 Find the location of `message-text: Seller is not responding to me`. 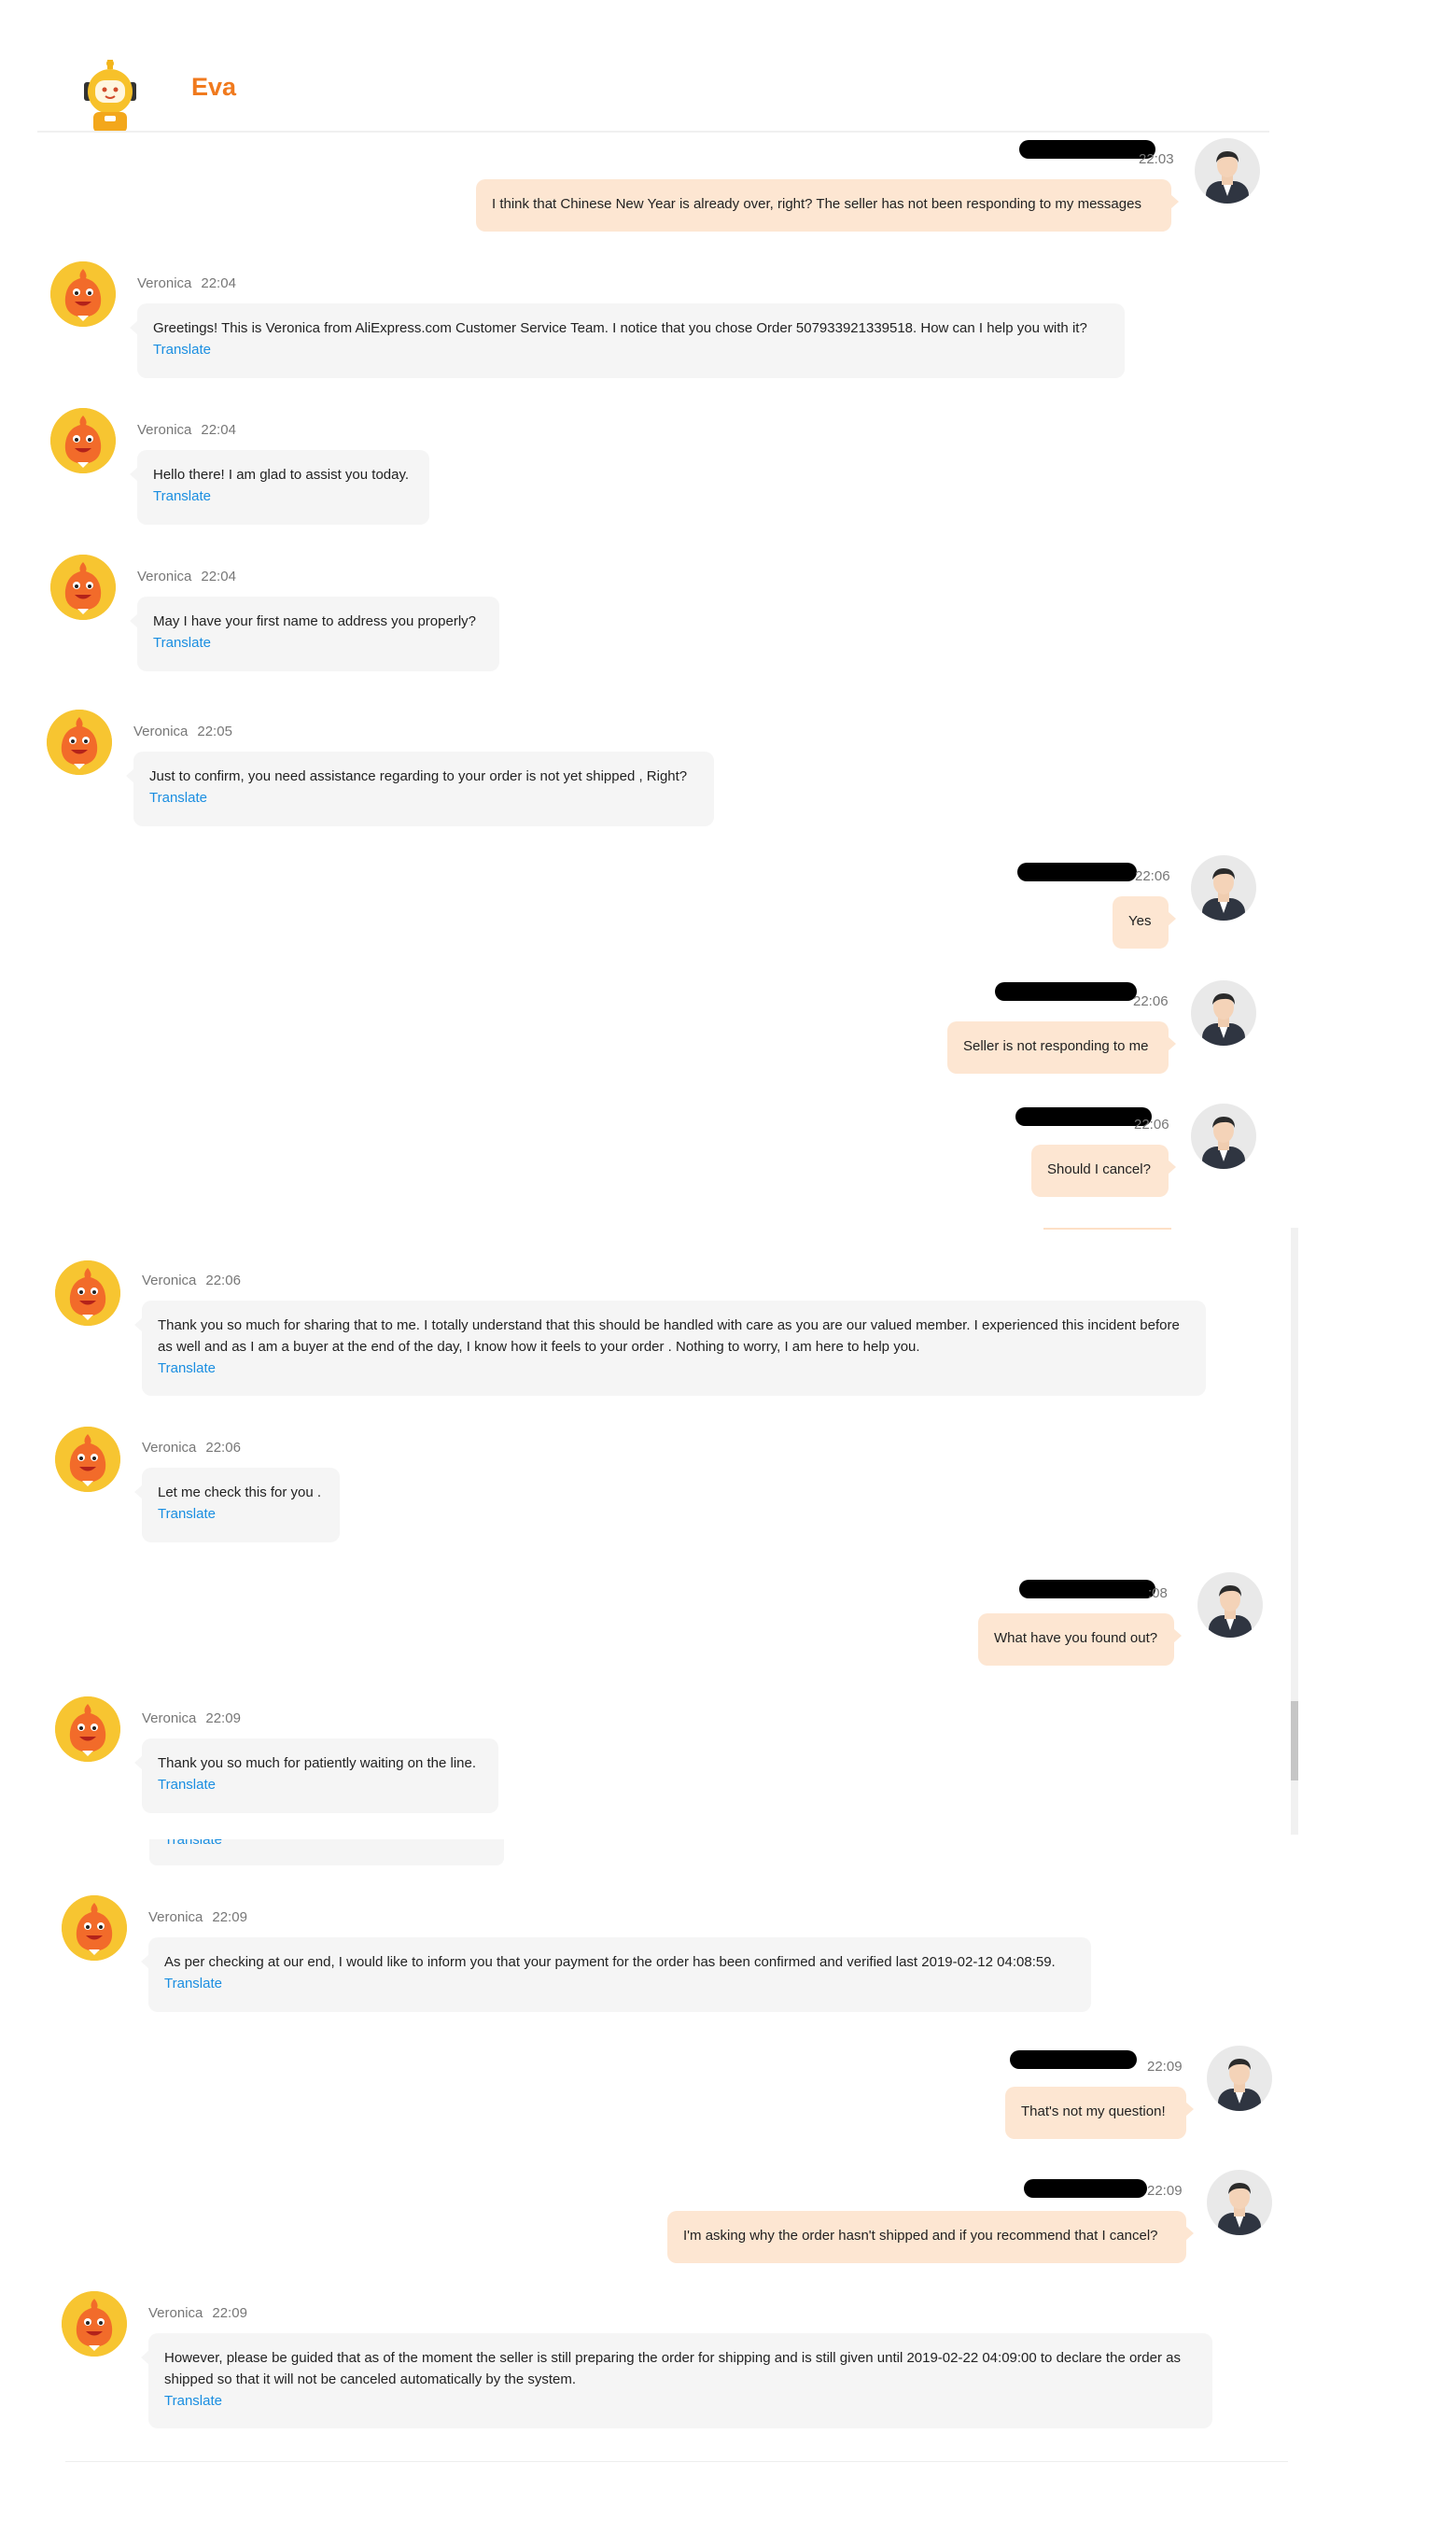

message-text: Seller is not responding to me is located at coordinates (1056, 1046).